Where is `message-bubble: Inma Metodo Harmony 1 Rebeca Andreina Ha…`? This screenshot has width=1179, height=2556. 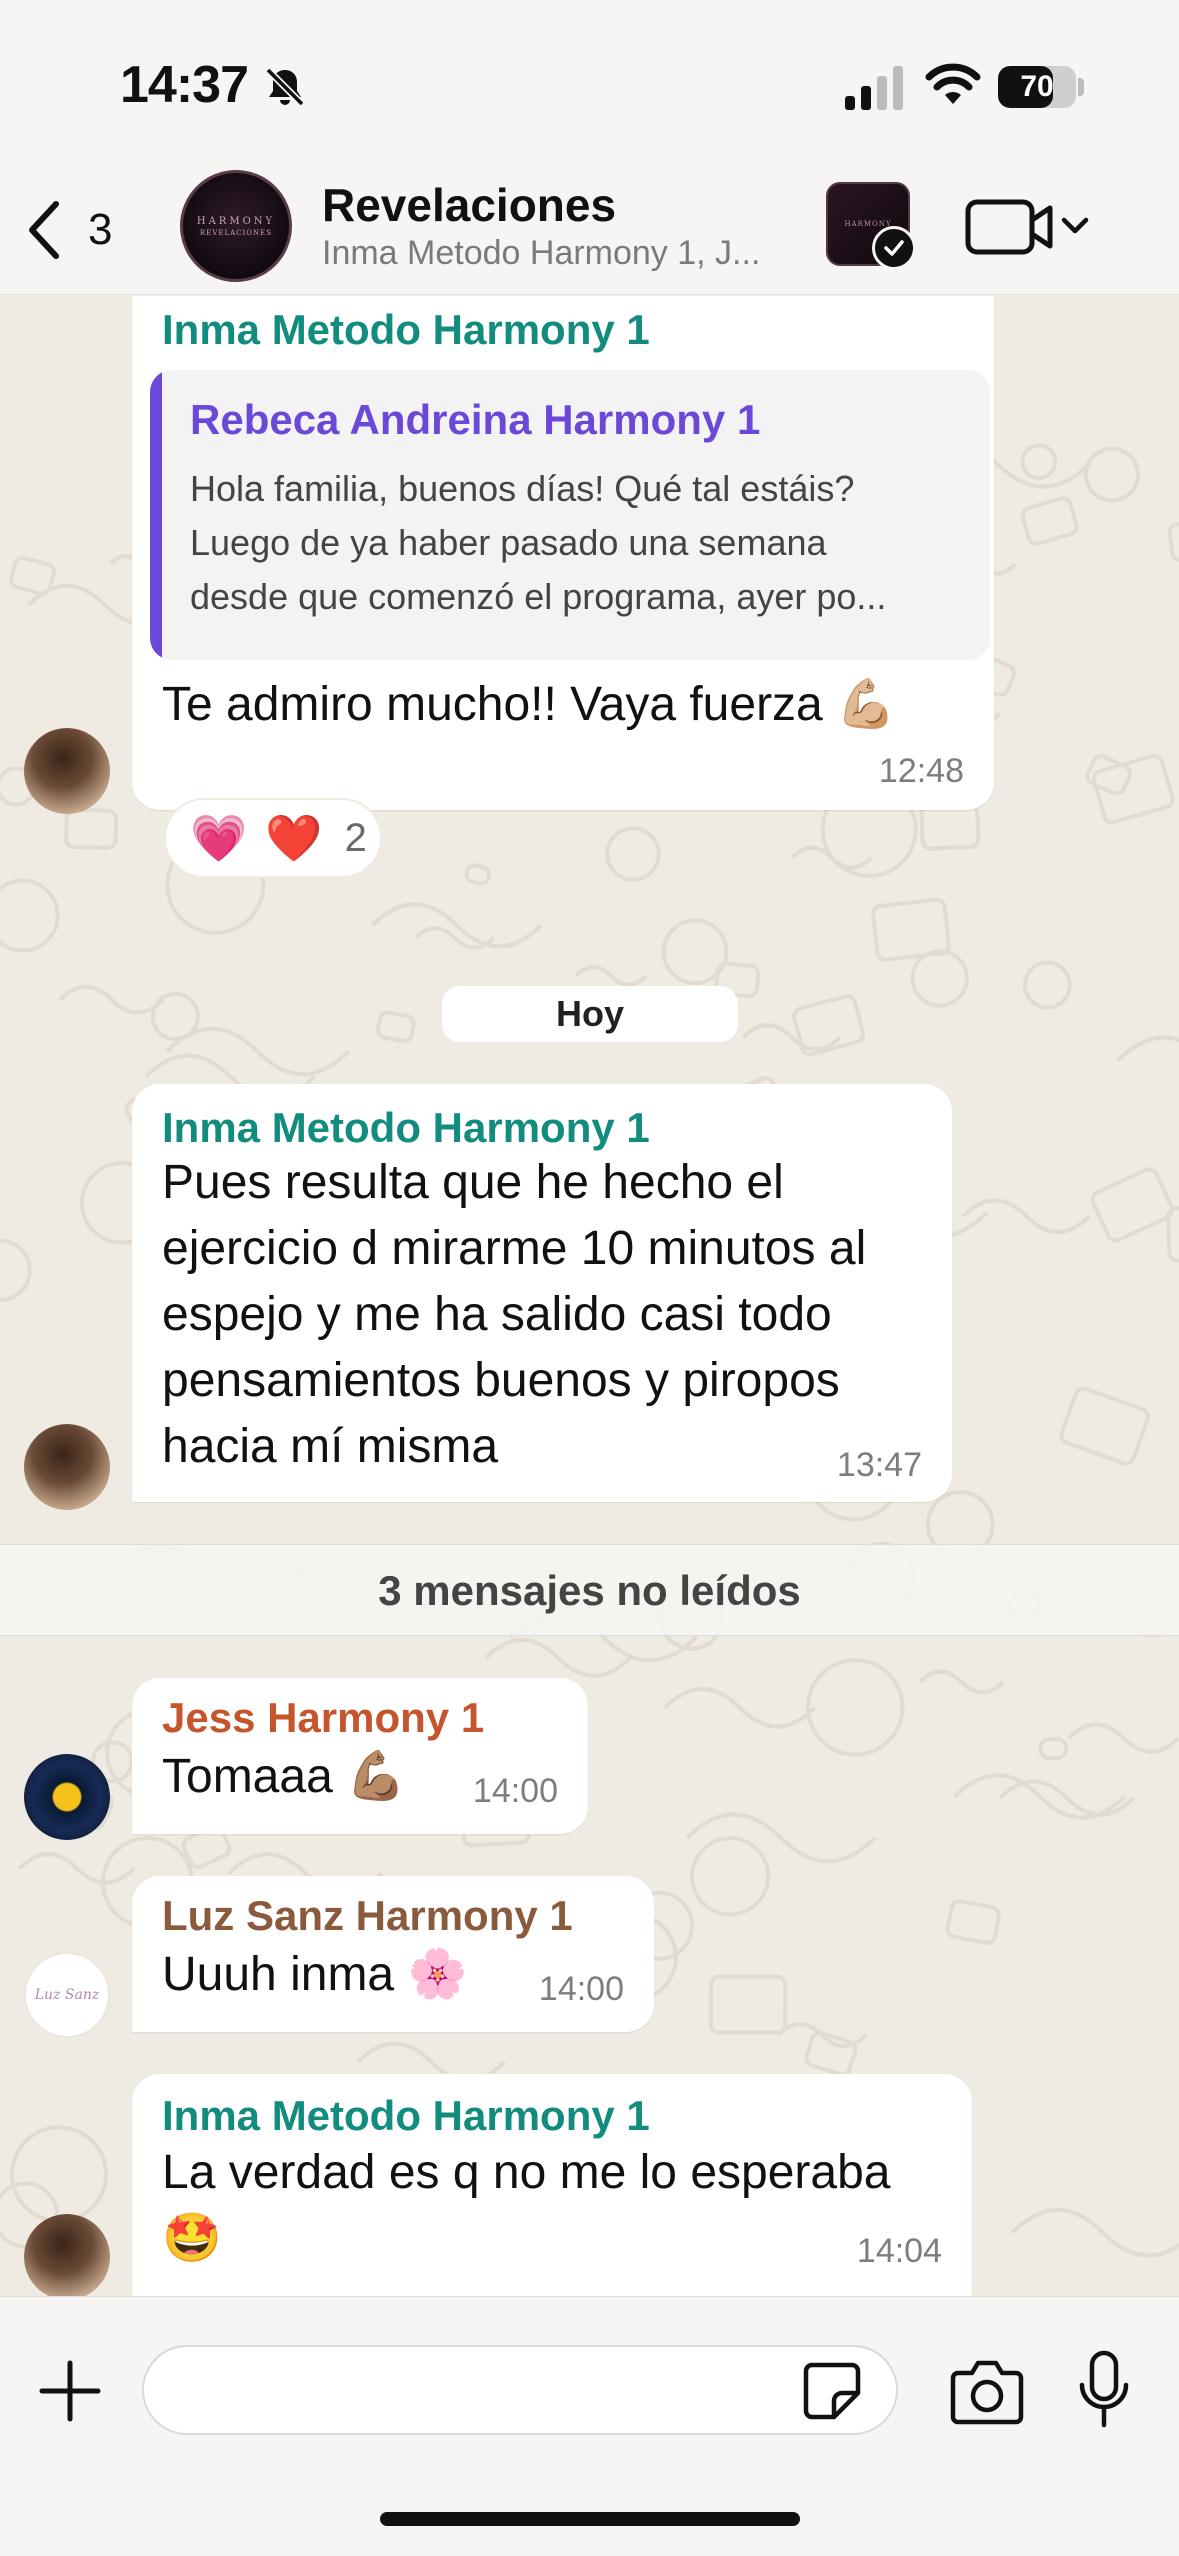 message-bubble: Inma Metodo Harmony 1 Rebeca Andreina Ha… is located at coordinates (563, 553).